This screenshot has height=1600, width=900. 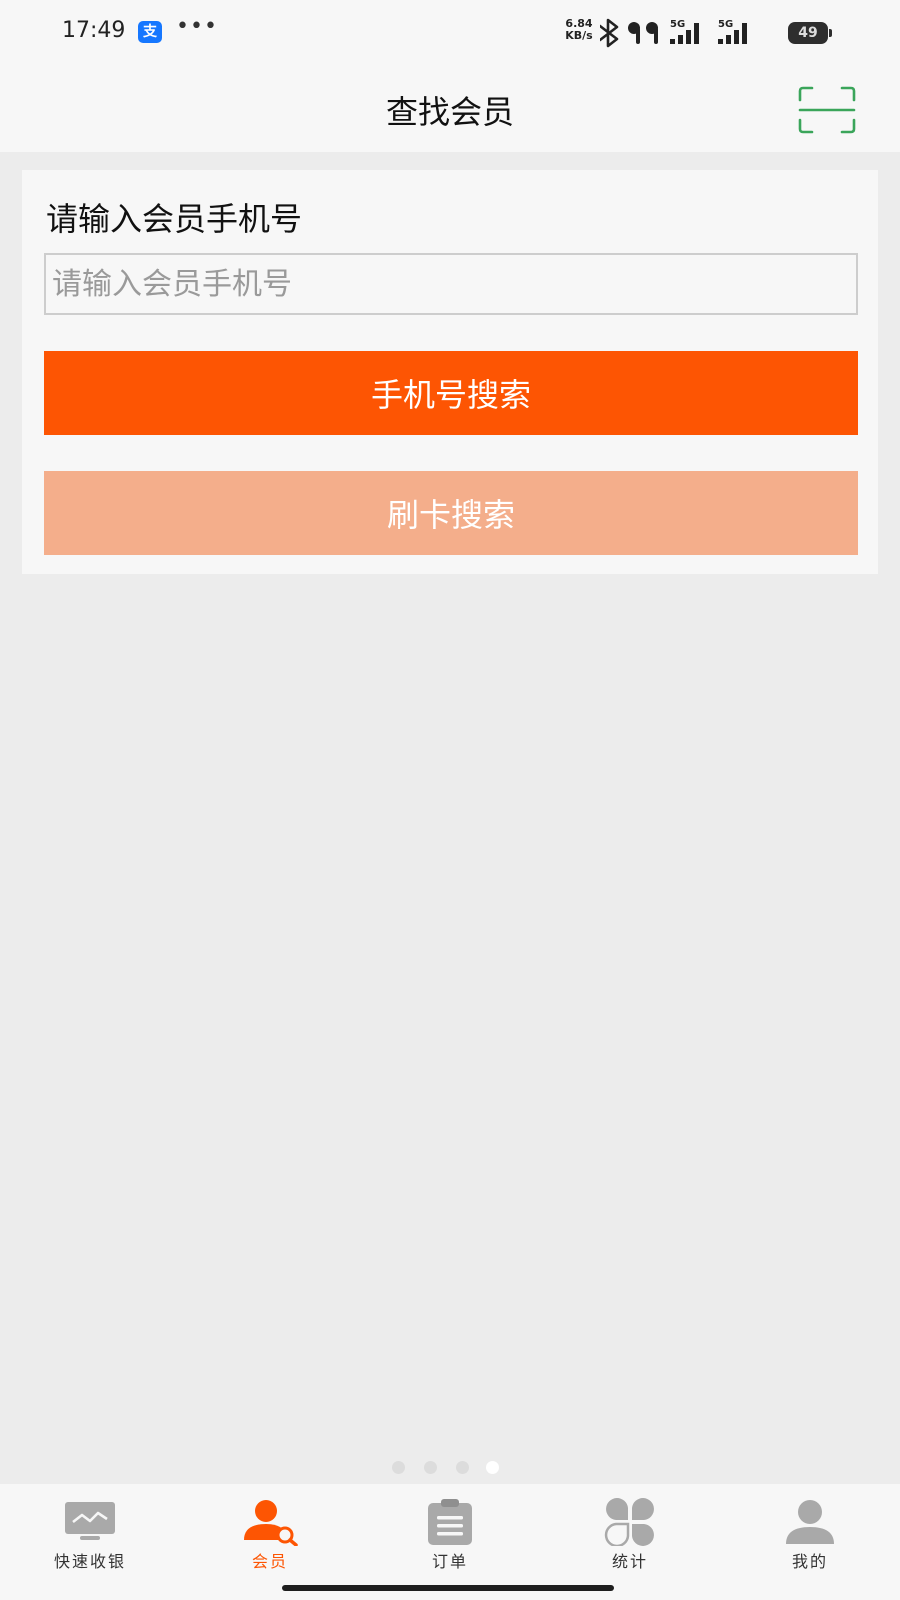 What do you see at coordinates (90, 1521) in the screenshot?
I see `monitor-chart-icon` at bounding box center [90, 1521].